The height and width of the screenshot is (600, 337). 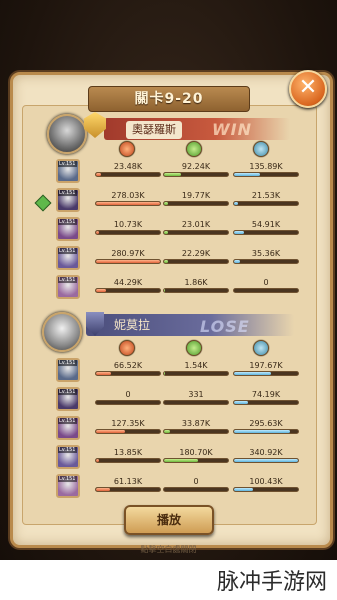 What do you see at coordinates (266, 166) in the screenshot?
I see `defense-value: 135.89K` at bounding box center [266, 166].